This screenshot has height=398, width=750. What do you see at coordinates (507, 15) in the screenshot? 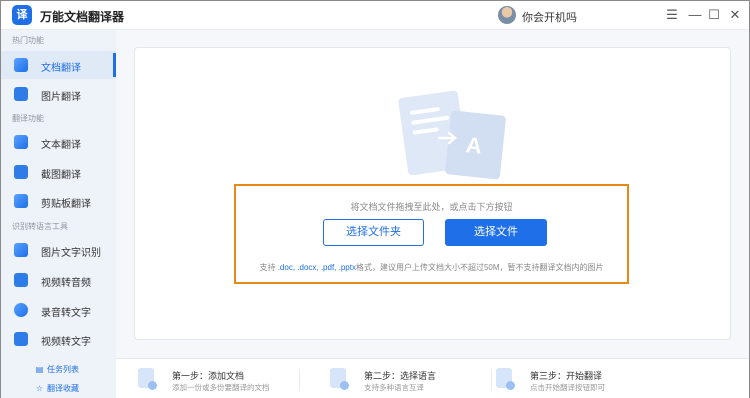
I see `avatar` at bounding box center [507, 15].